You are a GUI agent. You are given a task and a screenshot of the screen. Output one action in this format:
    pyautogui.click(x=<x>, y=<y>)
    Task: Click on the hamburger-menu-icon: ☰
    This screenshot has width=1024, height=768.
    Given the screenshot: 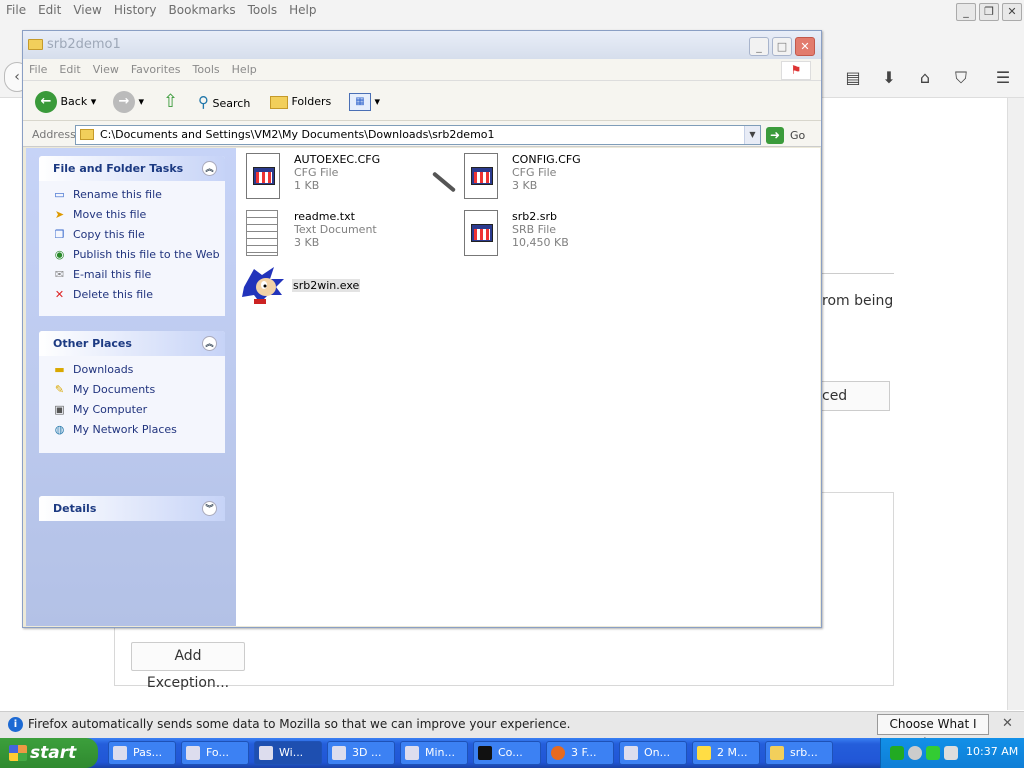 What is the action you would take?
    pyautogui.click(x=1003, y=78)
    